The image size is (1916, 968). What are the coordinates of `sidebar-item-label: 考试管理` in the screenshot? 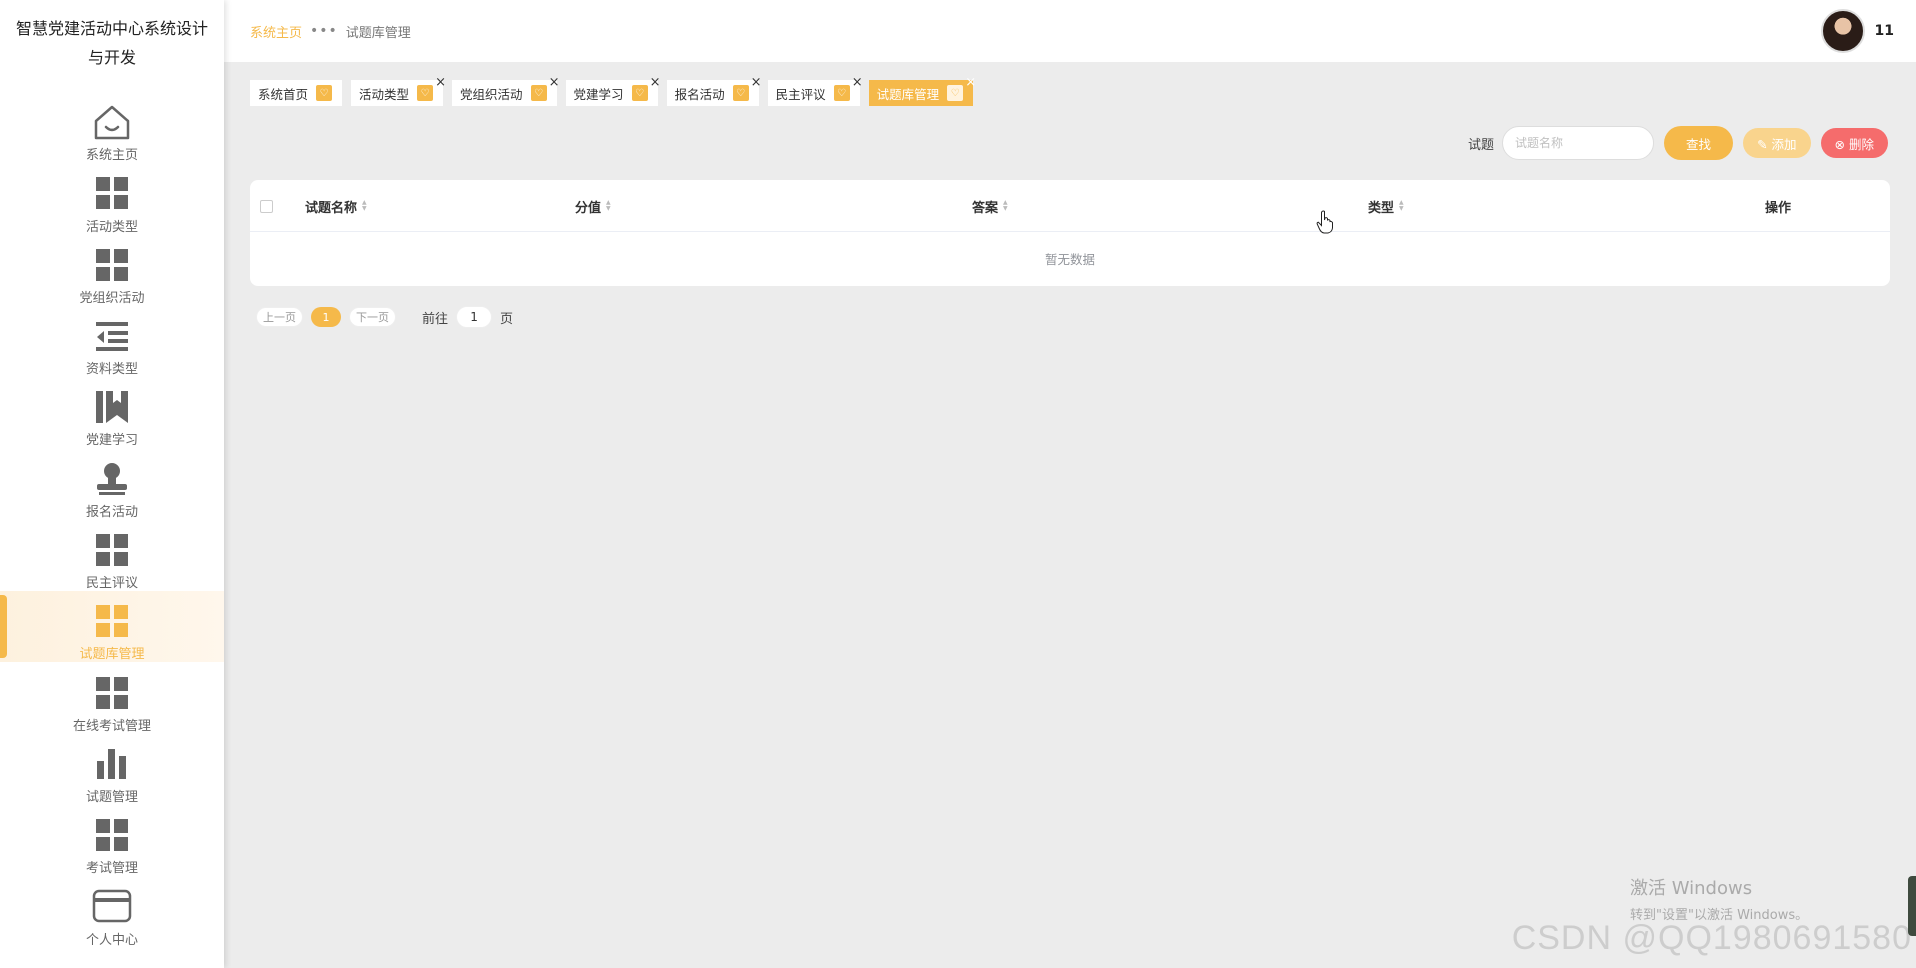 It's located at (111, 869).